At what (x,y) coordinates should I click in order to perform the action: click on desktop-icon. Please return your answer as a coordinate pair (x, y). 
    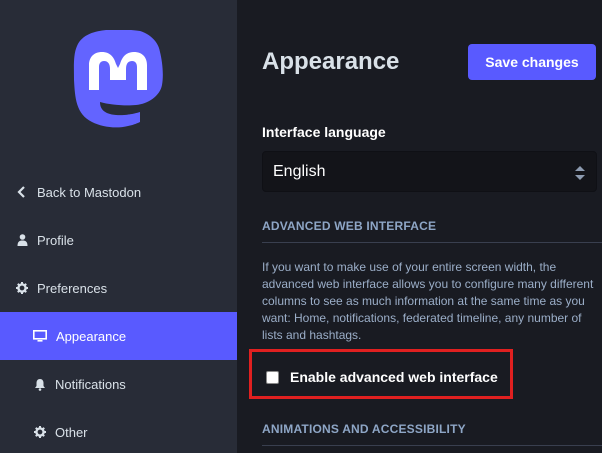
    Looking at the image, I should click on (40, 336).